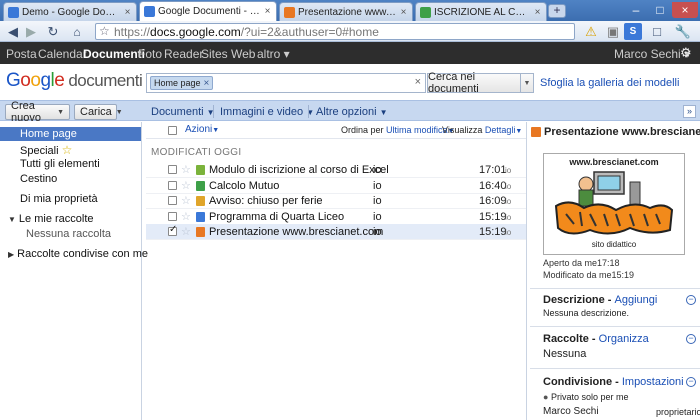  Describe the element at coordinates (417, 130) in the screenshot. I see `sort-value: Ultima modifica` at that location.